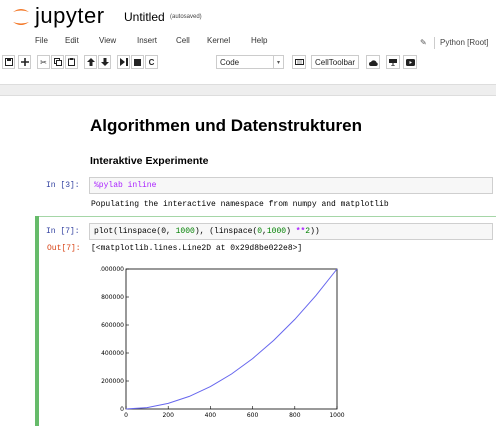  Describe the element at coordinates (64, 248) in the screenshot. I see `output-prompt: Out[7]:` at that location.